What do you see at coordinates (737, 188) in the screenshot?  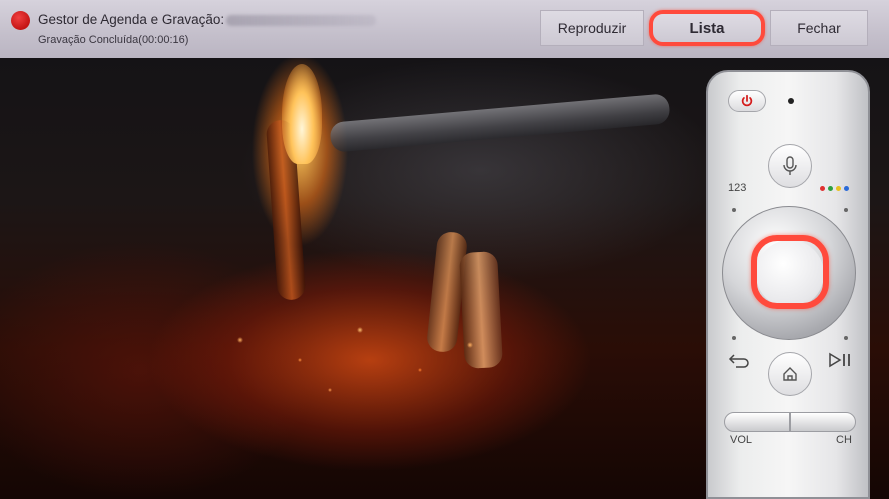 I see `number-button: 123` at bounding box center [737, 188].